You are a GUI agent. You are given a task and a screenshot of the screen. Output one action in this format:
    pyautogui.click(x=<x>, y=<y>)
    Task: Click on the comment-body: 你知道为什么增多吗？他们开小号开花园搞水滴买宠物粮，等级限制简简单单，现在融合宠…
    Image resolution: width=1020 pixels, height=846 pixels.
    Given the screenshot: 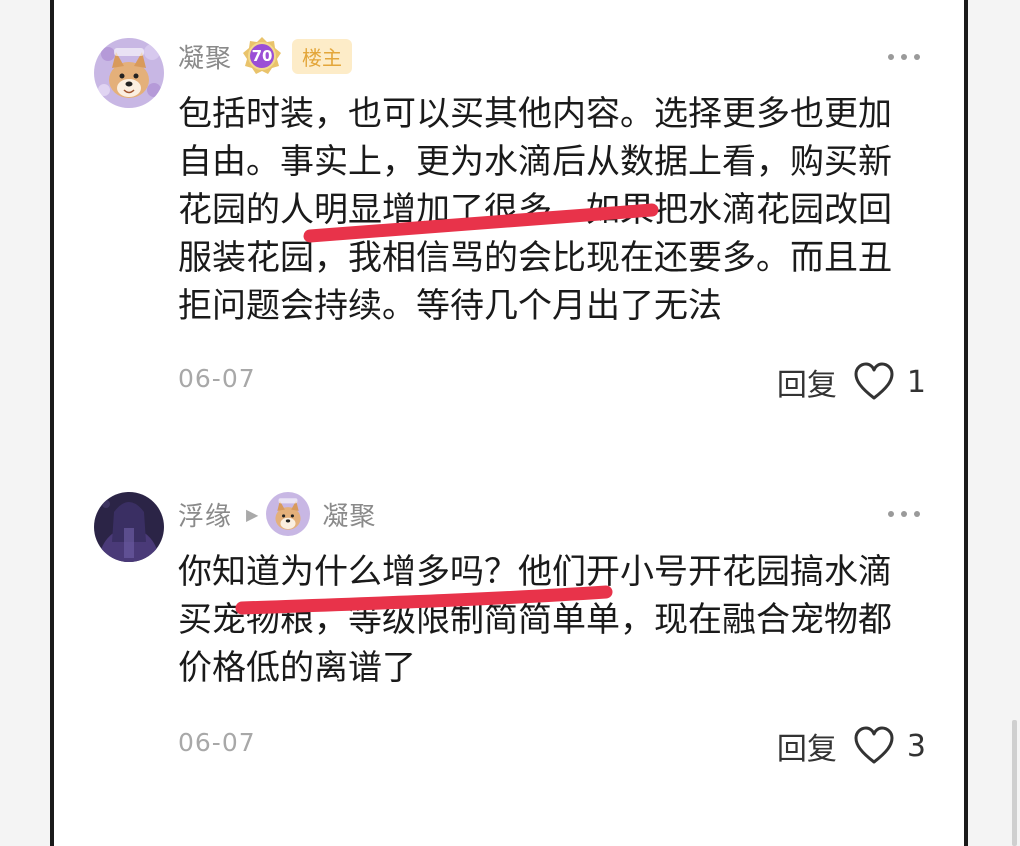 What is the action you would take?
    pyautogui.click(x=535, y=620)
    